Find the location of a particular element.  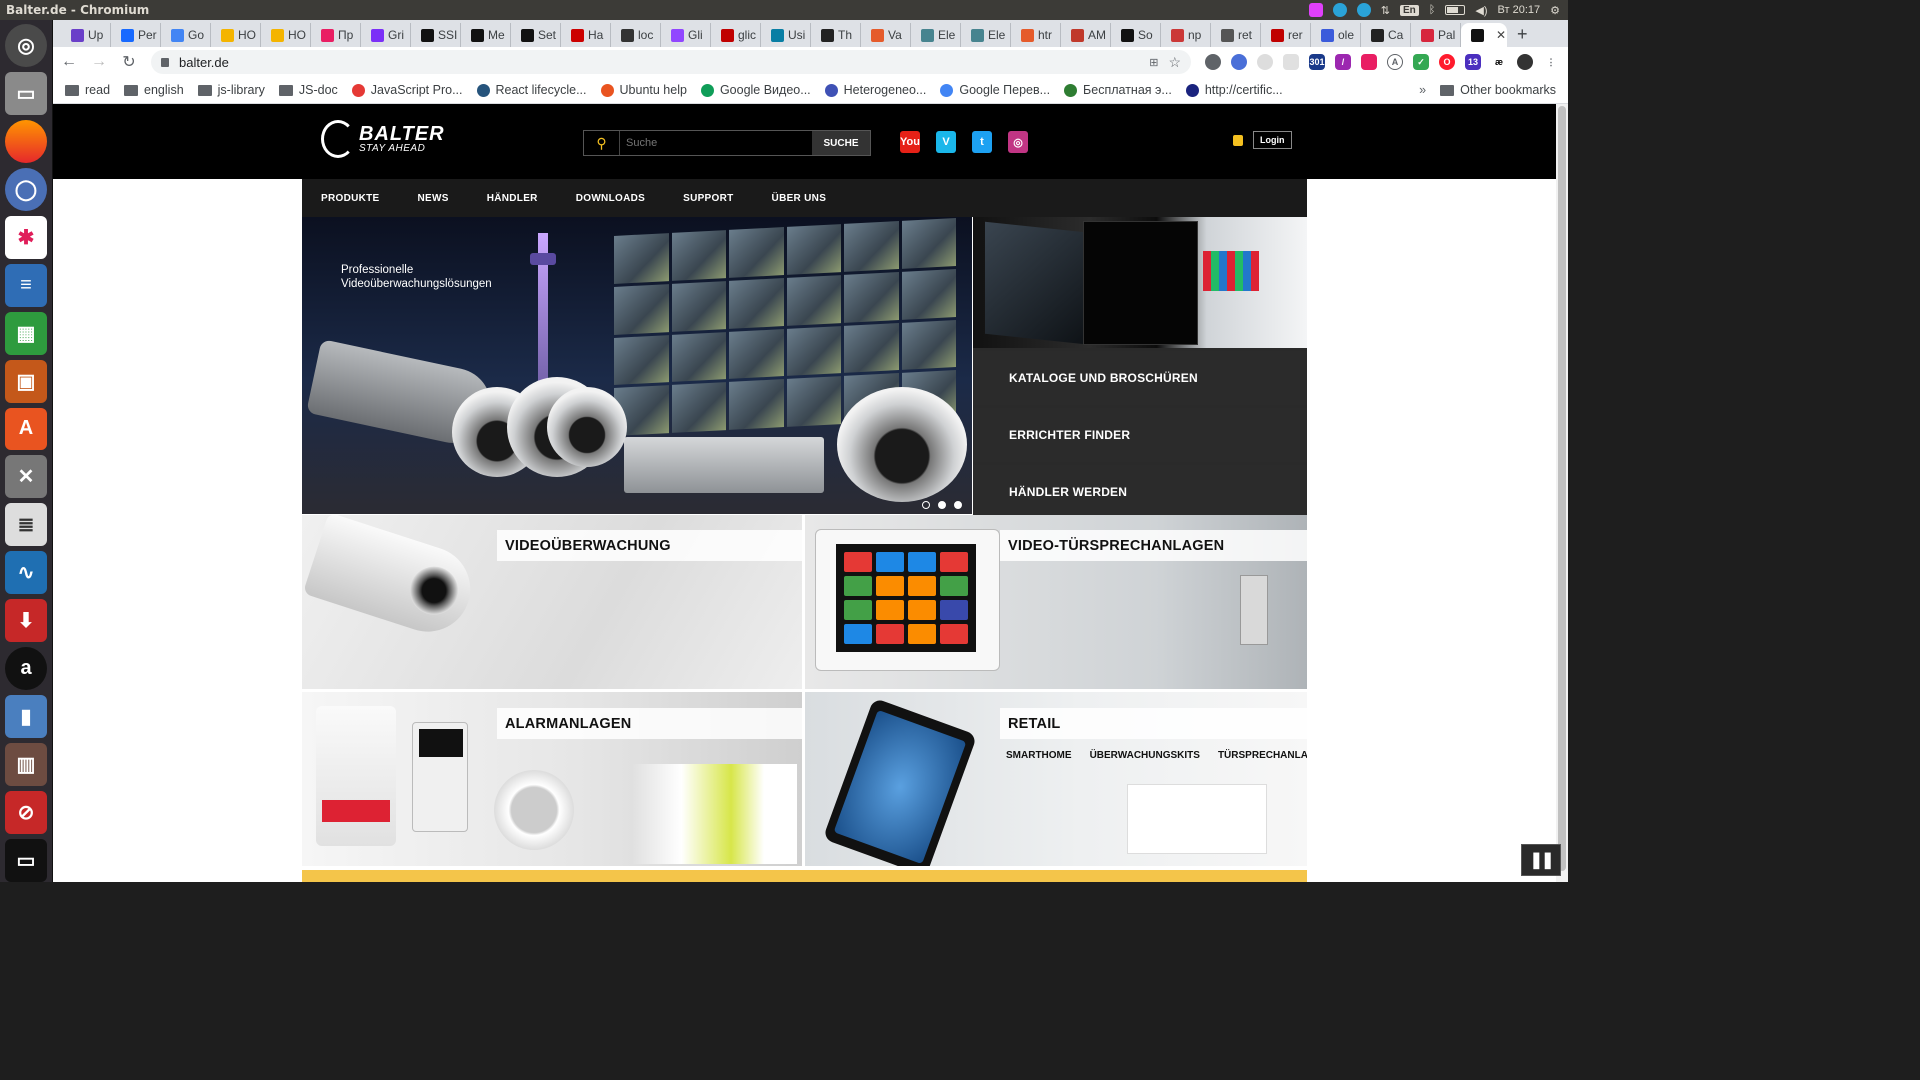

youtube-icon: You is located at coordinates (910, 142).